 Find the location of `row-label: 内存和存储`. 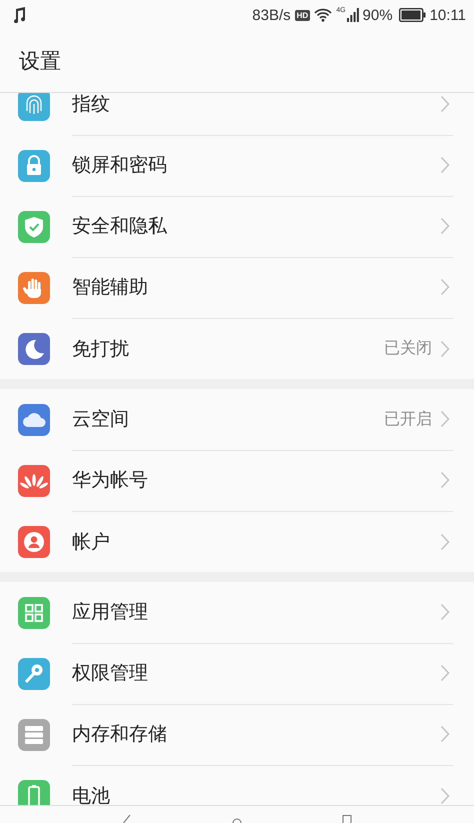

row-label: 内存和存储 is located at coordinates (120, 734).